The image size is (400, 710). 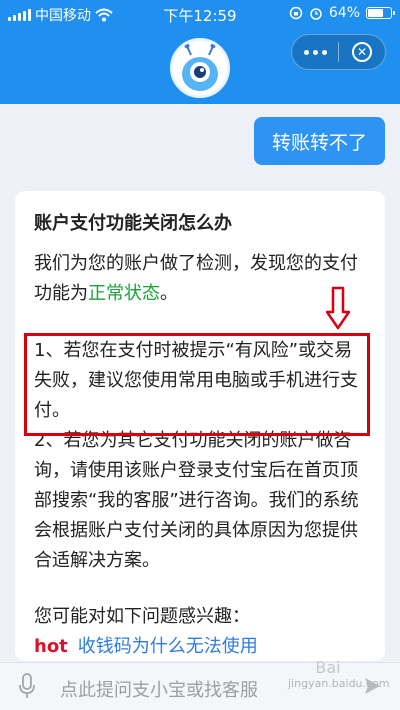 What do you see at coordinates (344, 13) in the screenshot?
I see `battery-percent: 64%` at bounding box center [344, 13].